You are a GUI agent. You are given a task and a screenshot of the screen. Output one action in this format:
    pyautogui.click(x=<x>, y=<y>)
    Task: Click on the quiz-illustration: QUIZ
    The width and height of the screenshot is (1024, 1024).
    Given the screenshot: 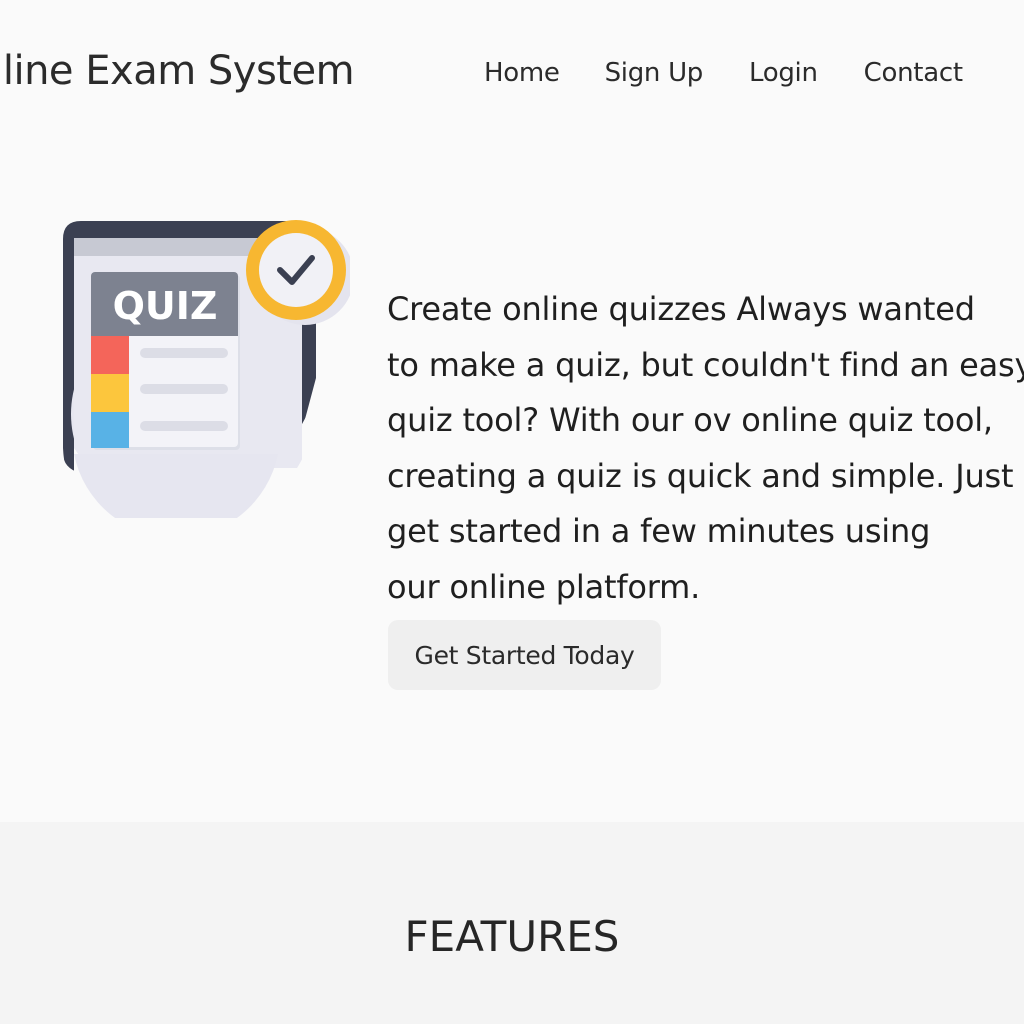 What is the action you would take?
    pyautogui.click(x=205, y=368)
    